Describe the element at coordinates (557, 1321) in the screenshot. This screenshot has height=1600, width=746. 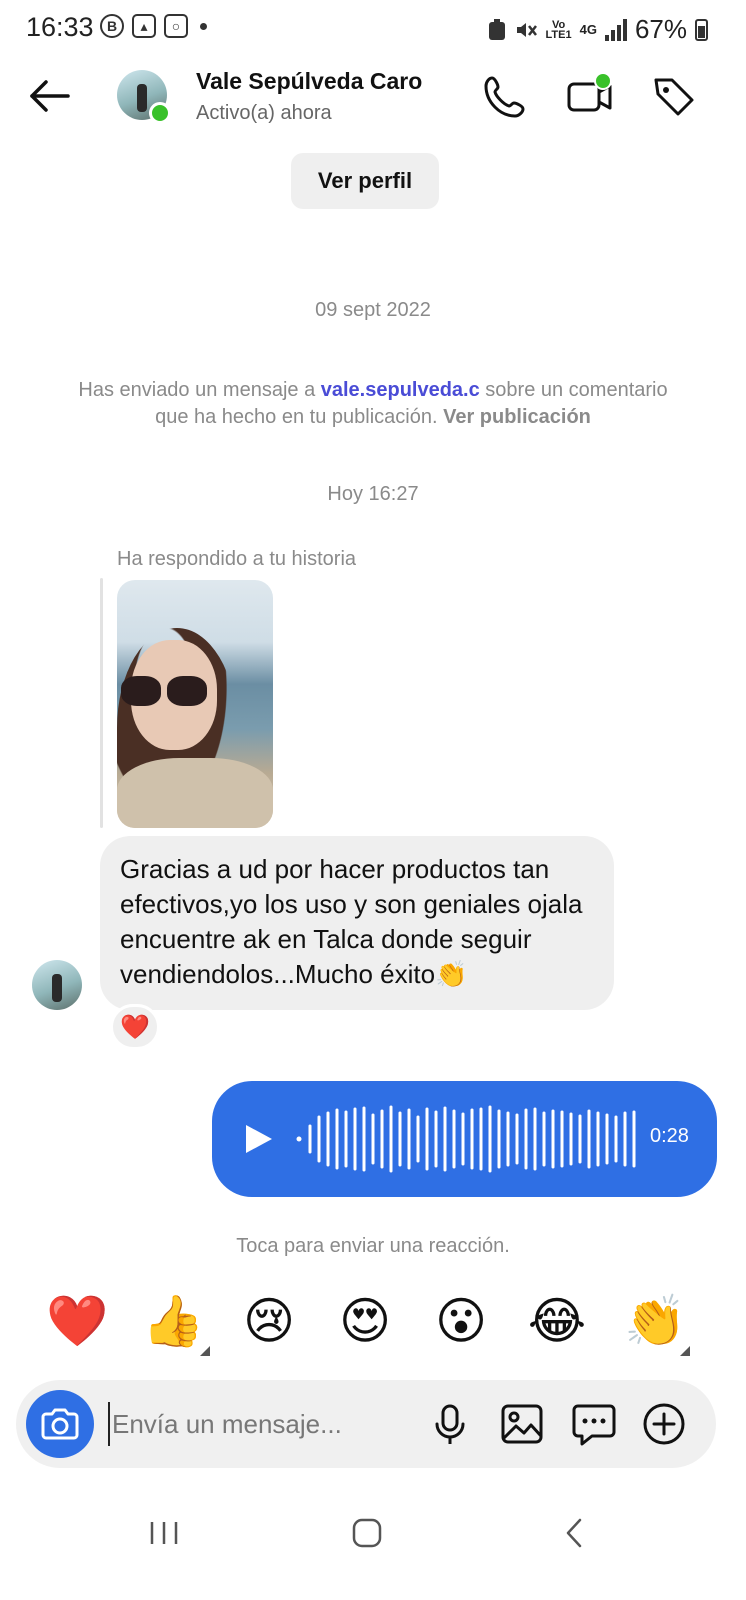
I see `reaction-laughing: 😂` at that location.